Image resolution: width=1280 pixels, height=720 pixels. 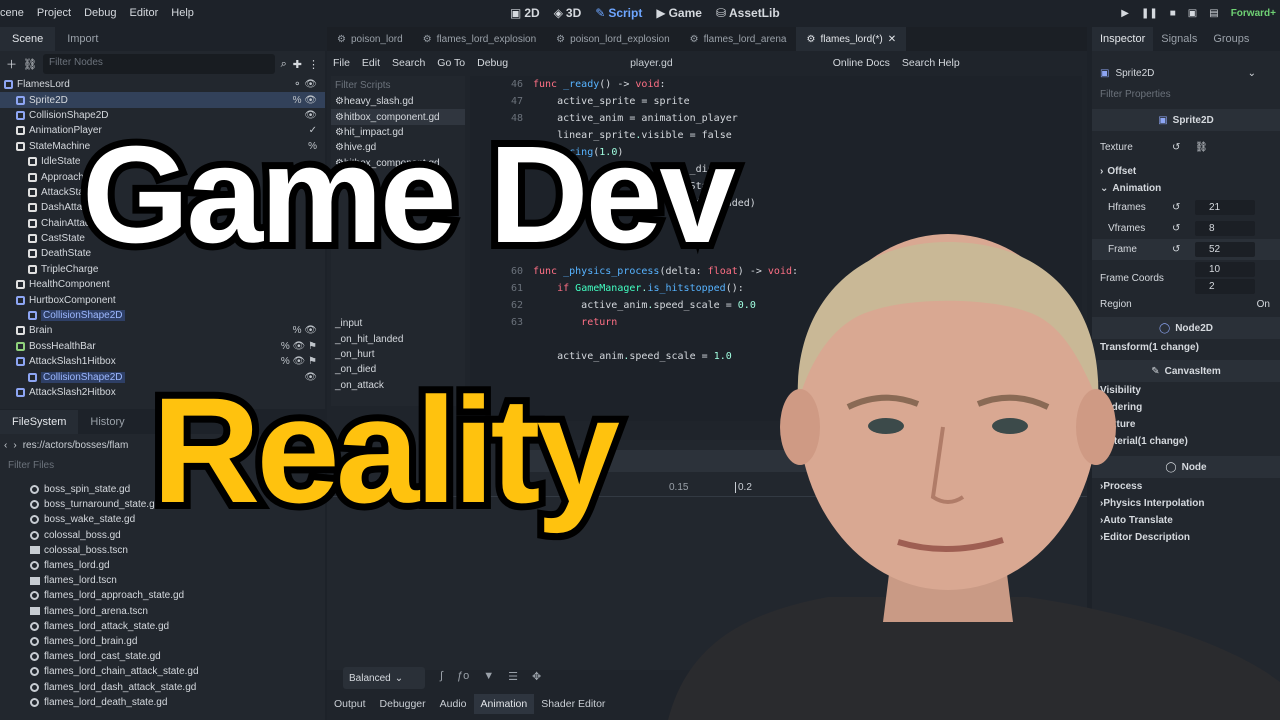 I want to click on bottom-tab-animation: Animation, so click(x=504, y=704).